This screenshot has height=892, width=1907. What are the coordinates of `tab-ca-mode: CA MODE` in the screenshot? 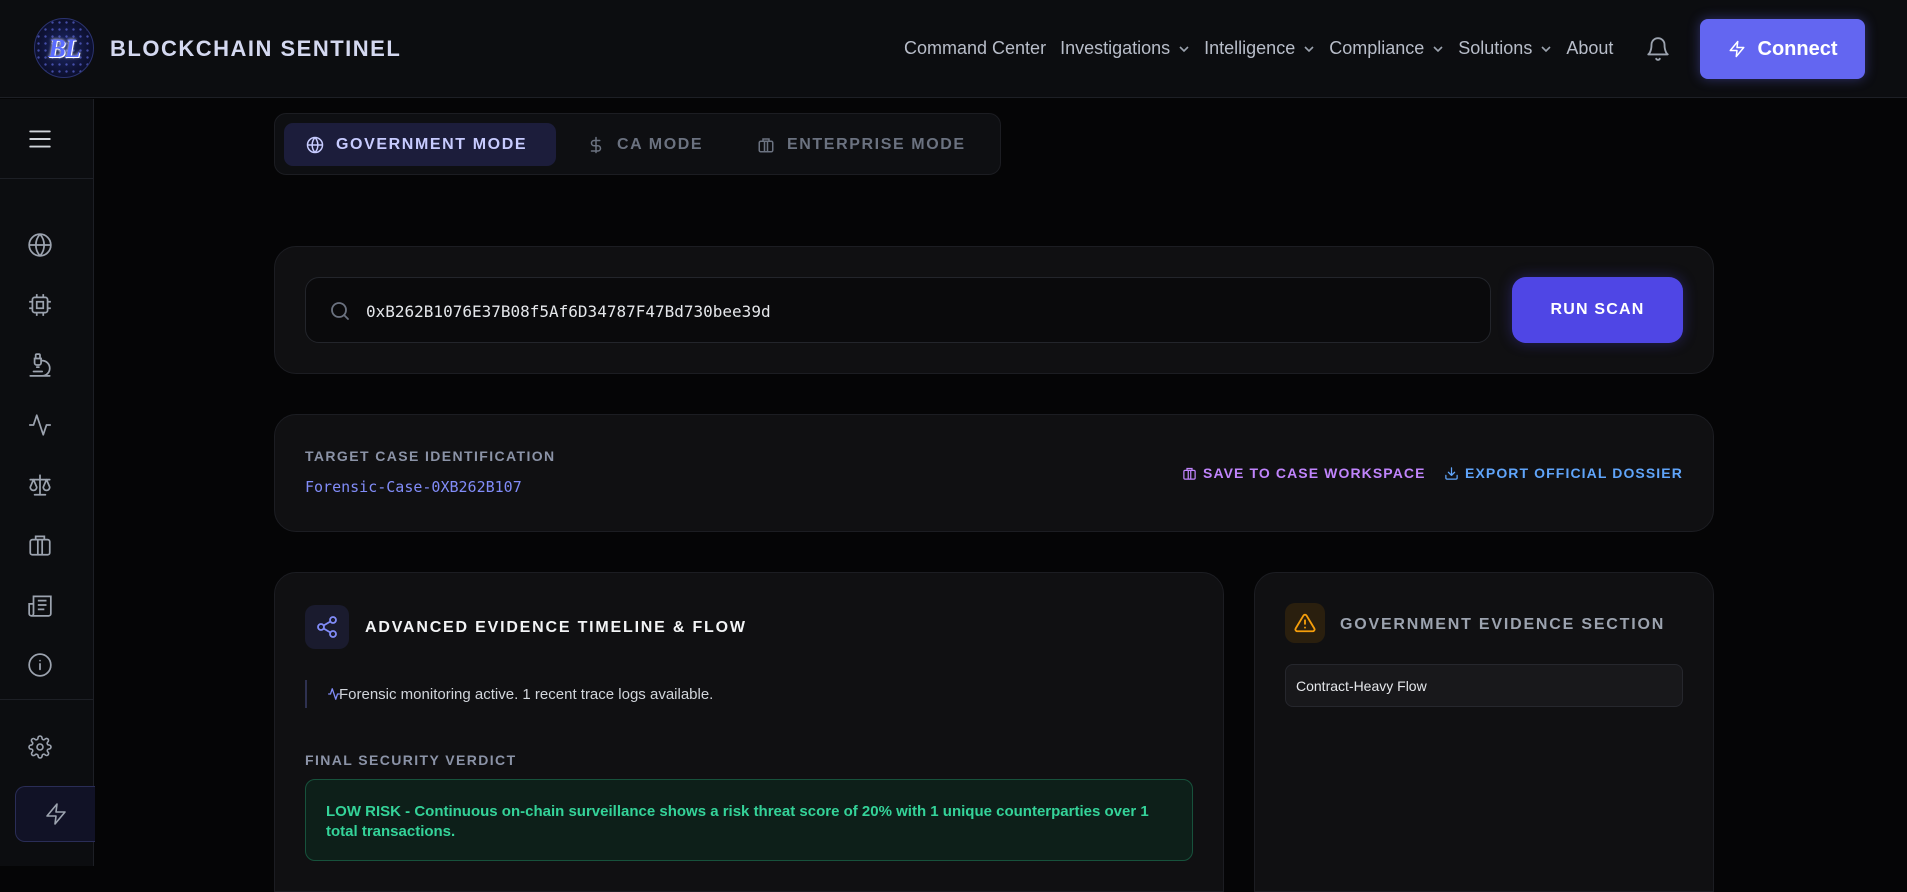 It's located at (640, 144).